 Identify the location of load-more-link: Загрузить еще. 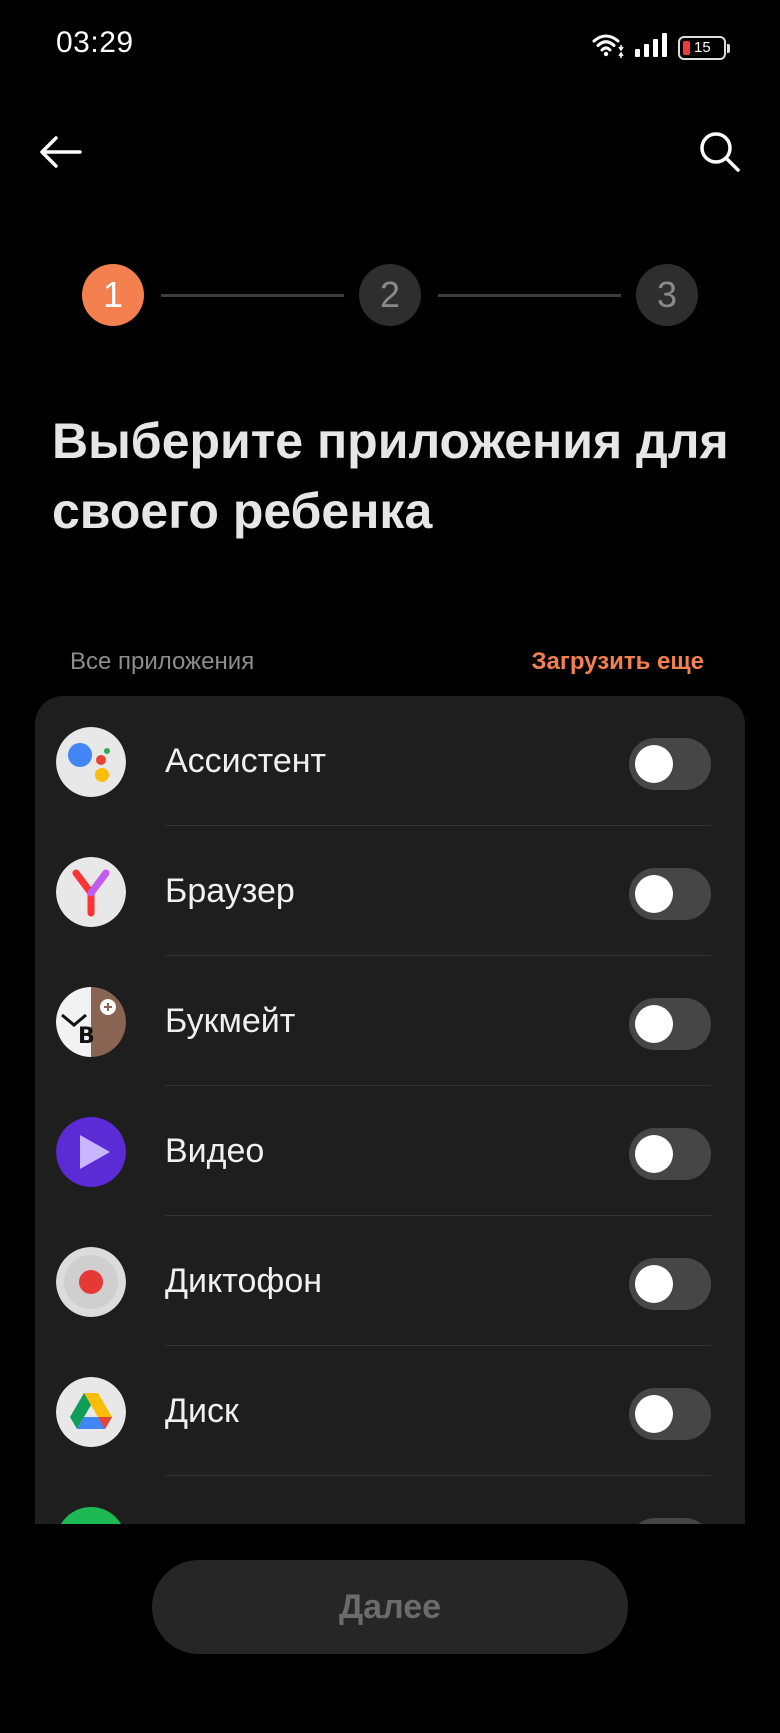
(617, 662).